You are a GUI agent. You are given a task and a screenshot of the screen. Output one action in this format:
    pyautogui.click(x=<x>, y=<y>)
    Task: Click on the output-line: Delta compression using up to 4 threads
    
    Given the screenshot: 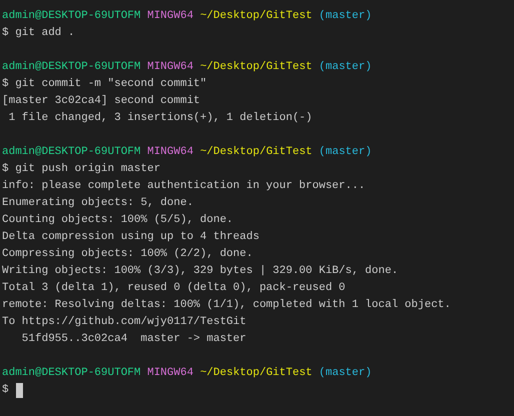 What is the action you would take?
    pyautogui.click(x=131, y=237)
    